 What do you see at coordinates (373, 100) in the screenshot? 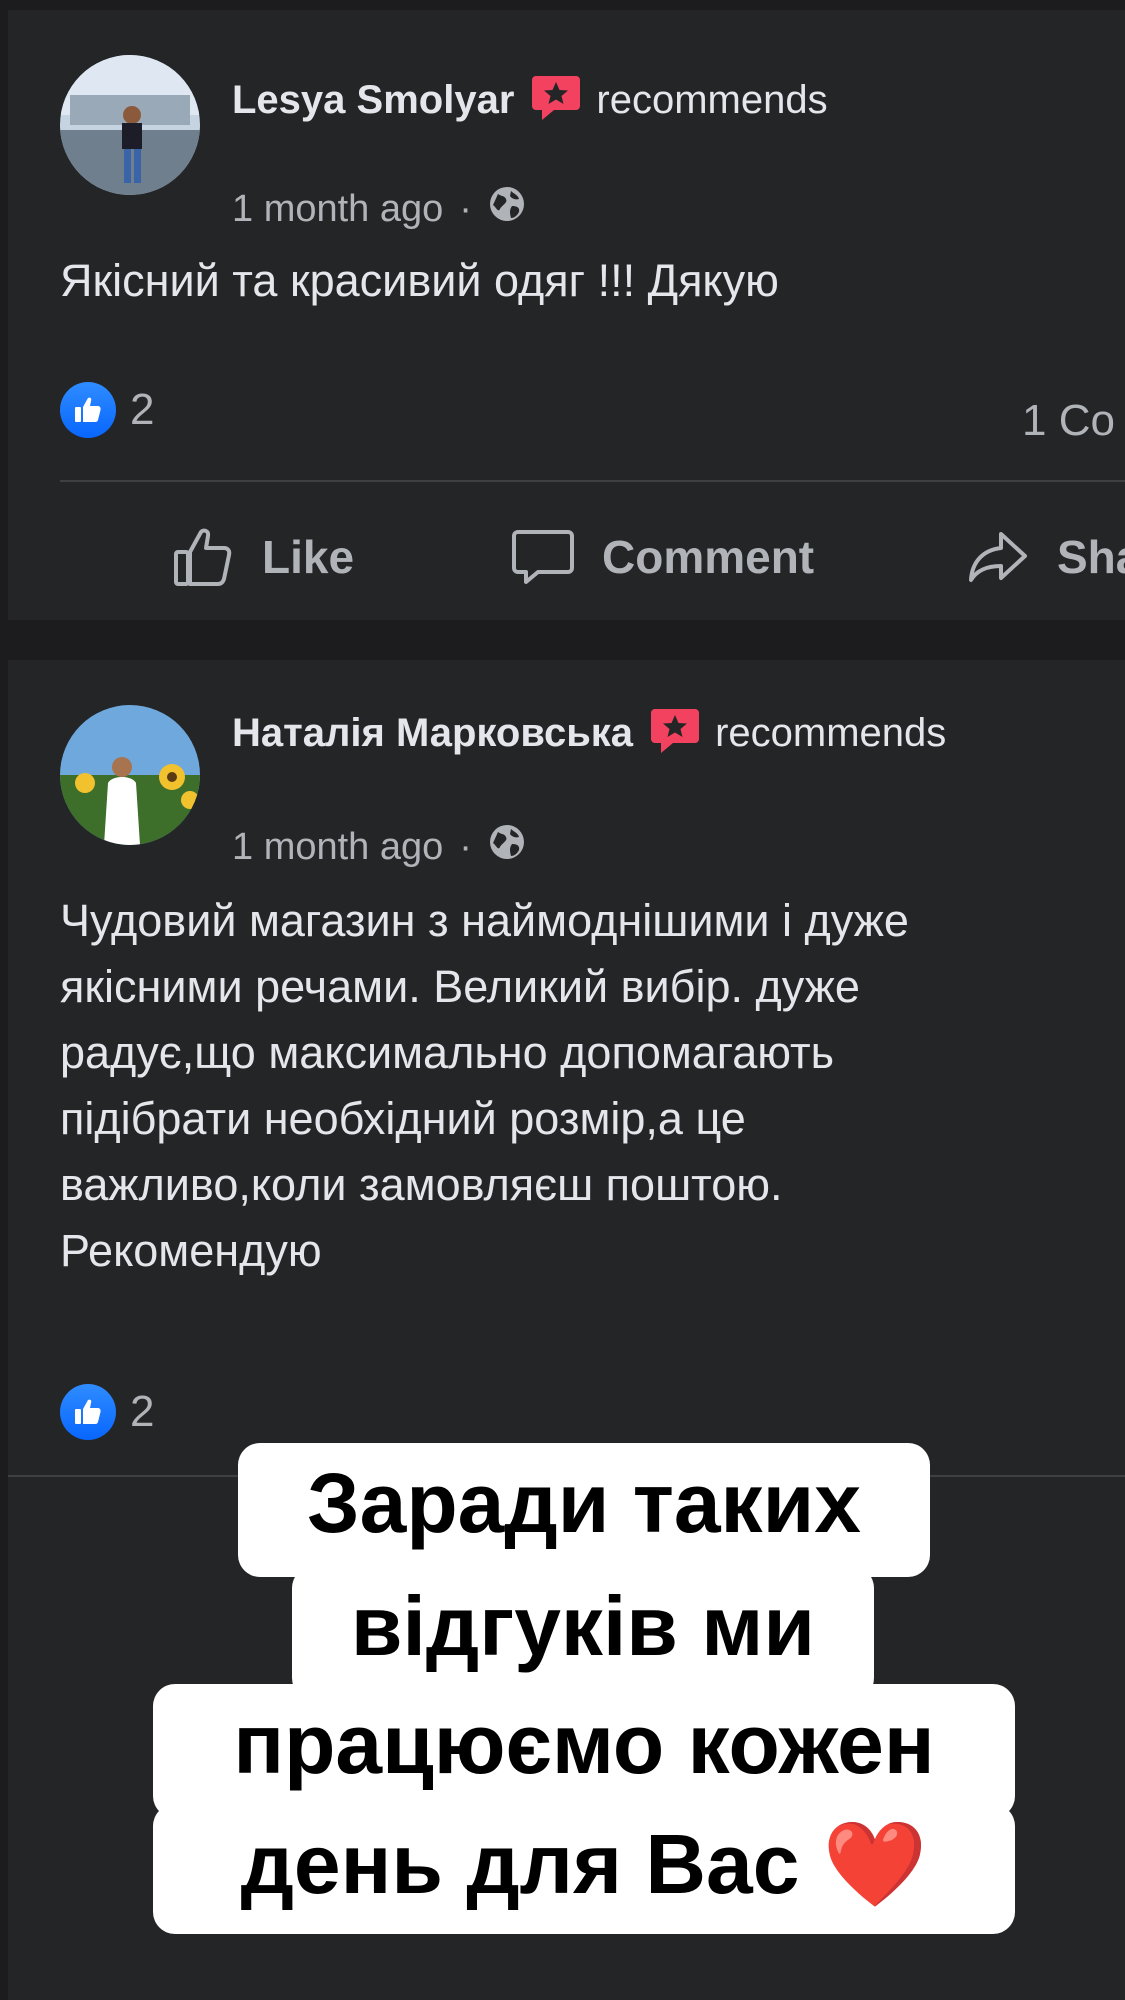
I see `author-name: Lesya Smolyar` at bounding box center [373, 100].